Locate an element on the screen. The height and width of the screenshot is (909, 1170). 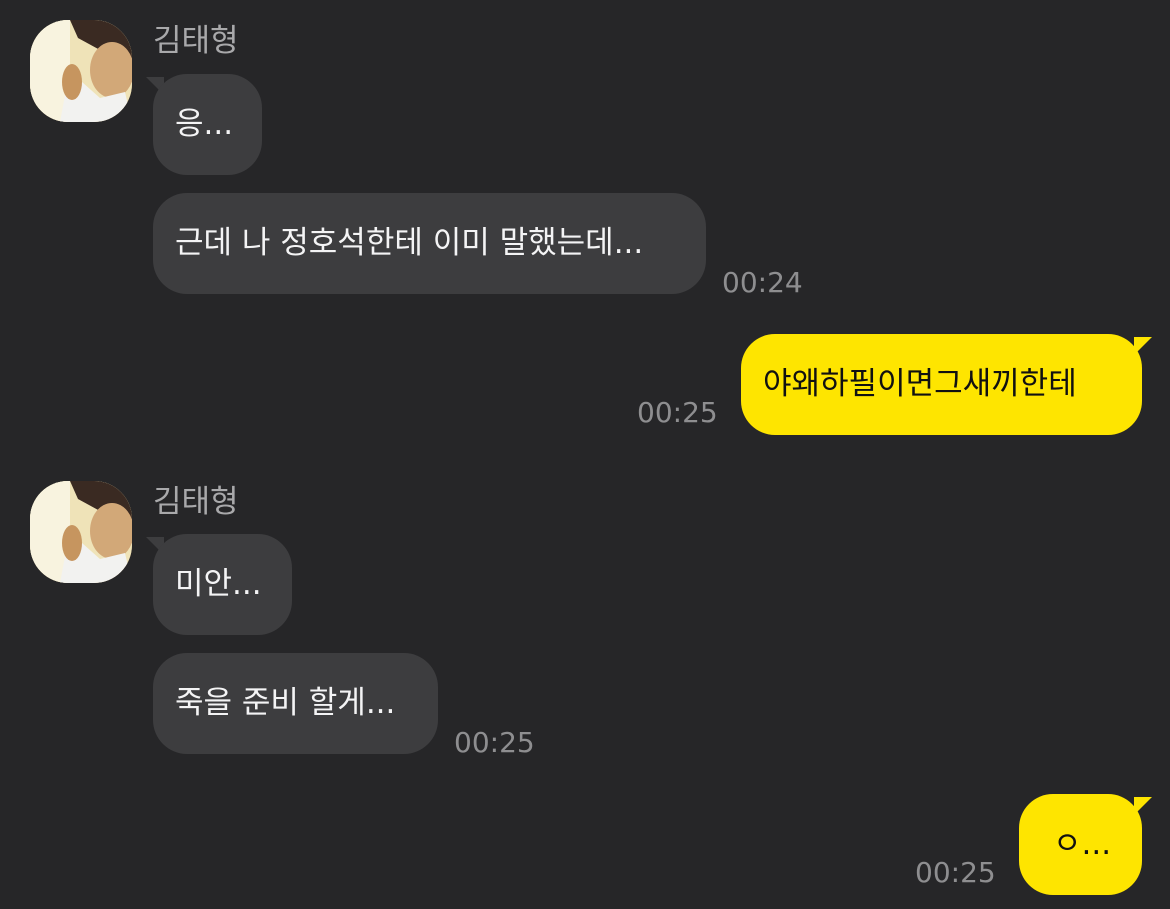
my-message-bubble: 야왜하필이면그새끼한테 is located at coordinates (941, 384).